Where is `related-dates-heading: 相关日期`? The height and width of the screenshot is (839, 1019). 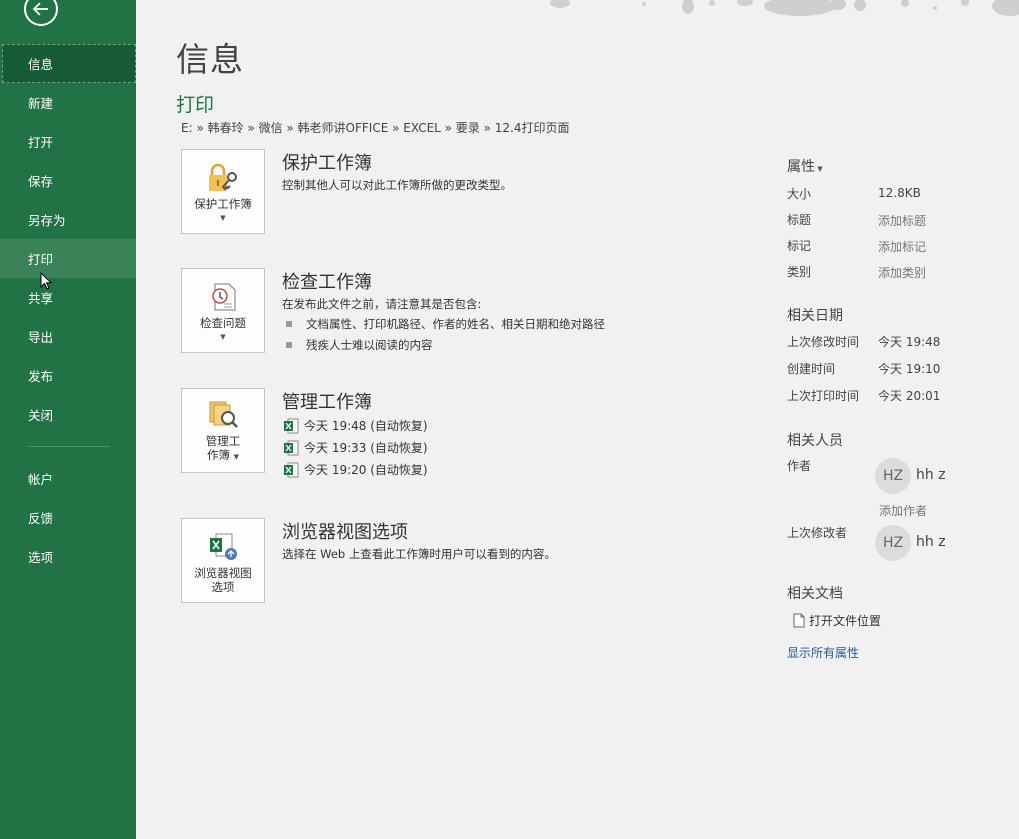 related-dates-heading: 相关日期 is located at coordinates (815, 316).